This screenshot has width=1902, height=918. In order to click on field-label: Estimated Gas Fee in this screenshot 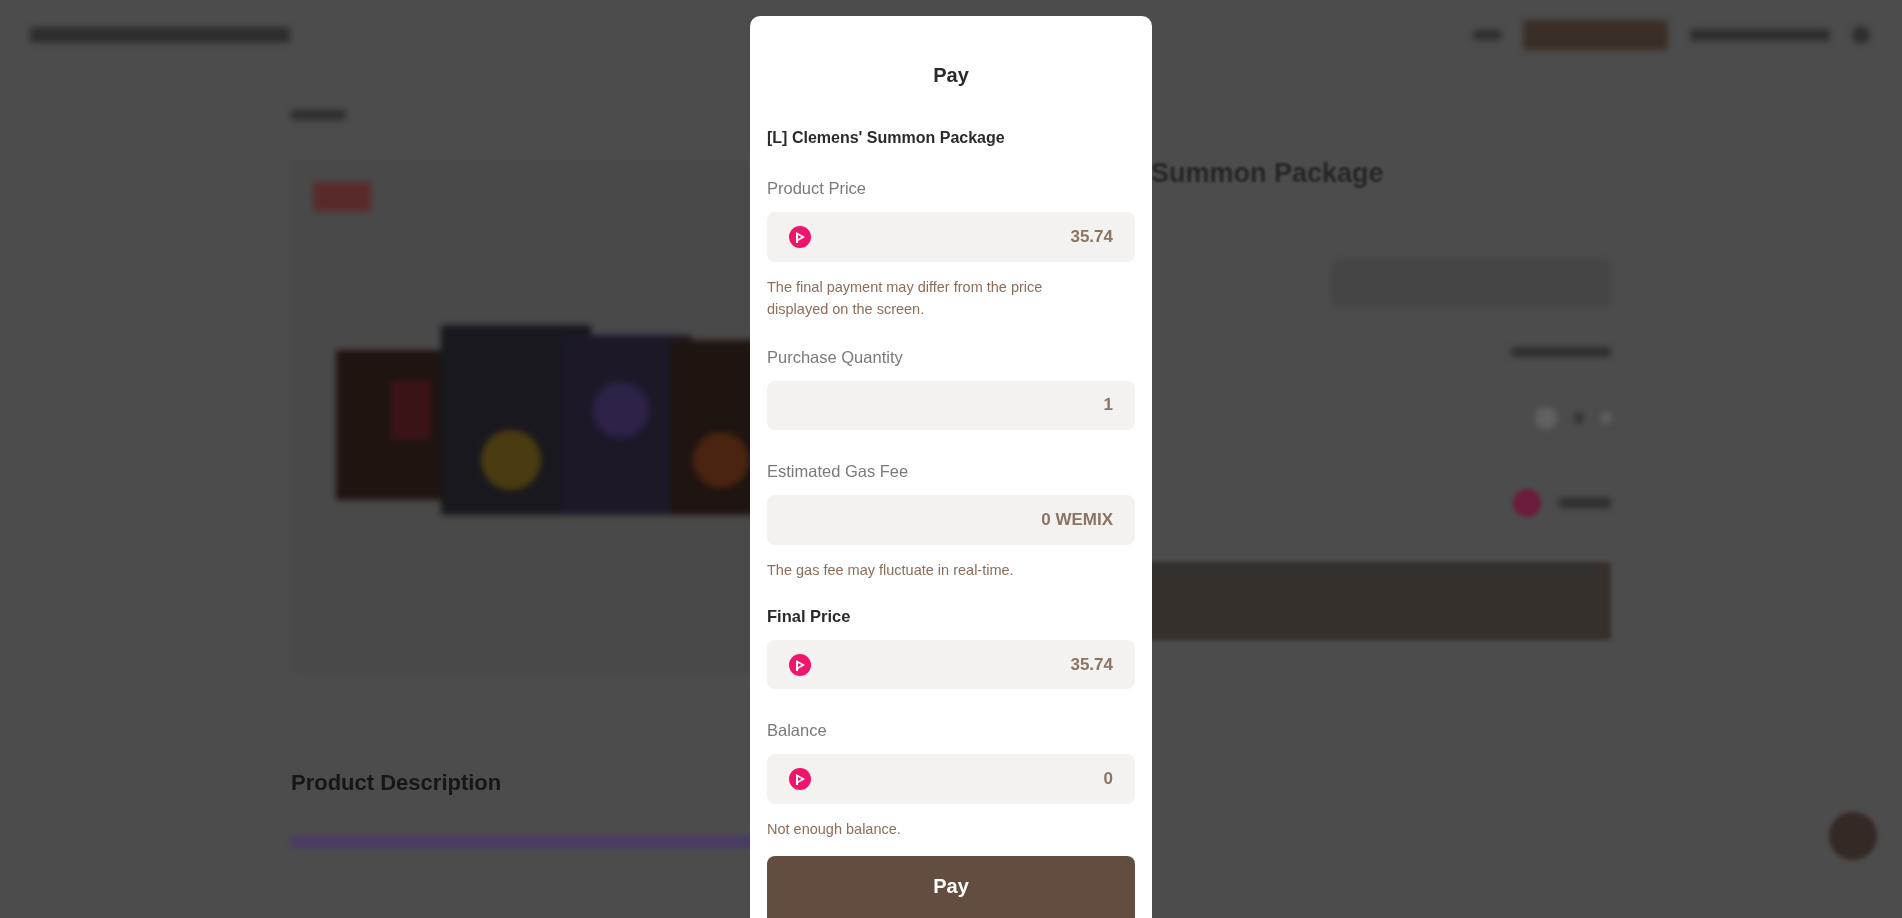, I will do `click(838, 472)`.